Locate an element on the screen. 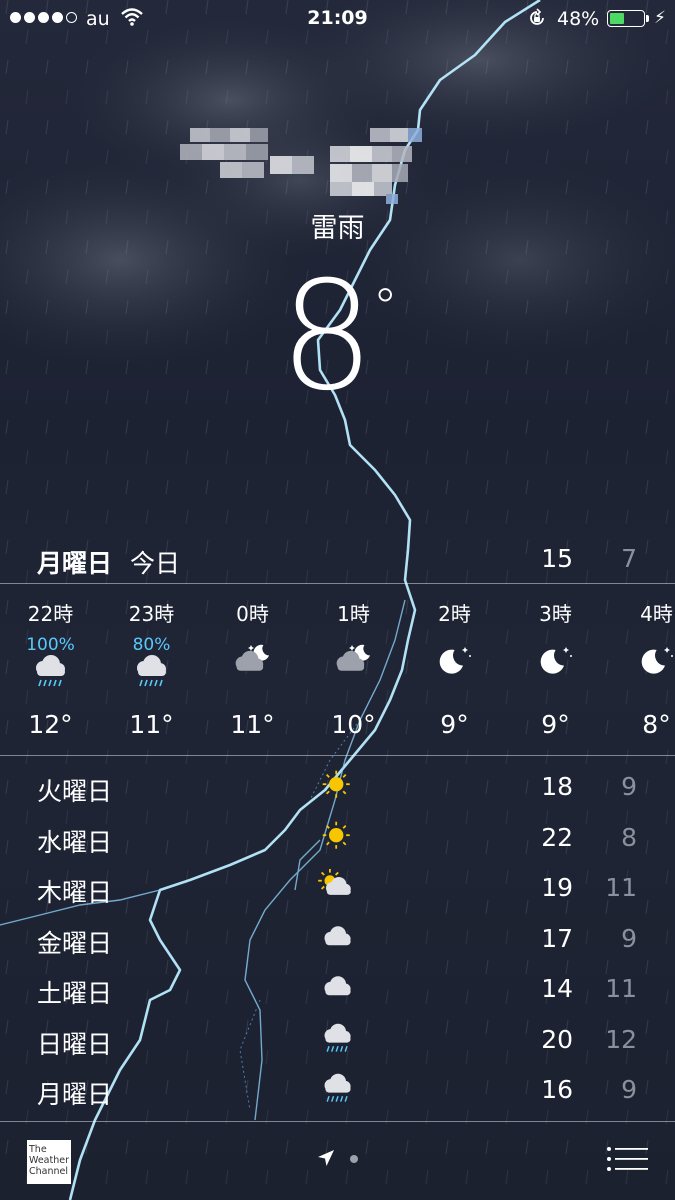  hourly-item: 1時 10° is located at coordinates (353, 671).